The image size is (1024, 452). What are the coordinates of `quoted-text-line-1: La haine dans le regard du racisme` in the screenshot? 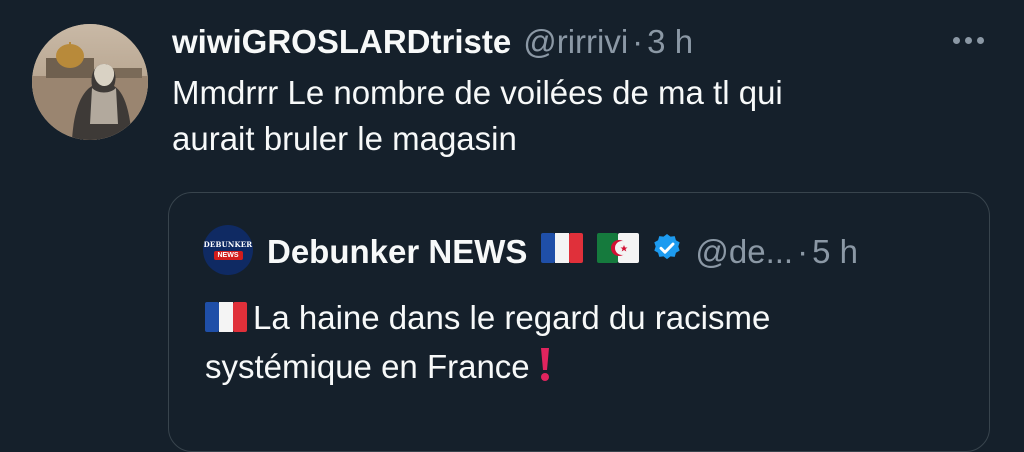 It's located at (575, 319).